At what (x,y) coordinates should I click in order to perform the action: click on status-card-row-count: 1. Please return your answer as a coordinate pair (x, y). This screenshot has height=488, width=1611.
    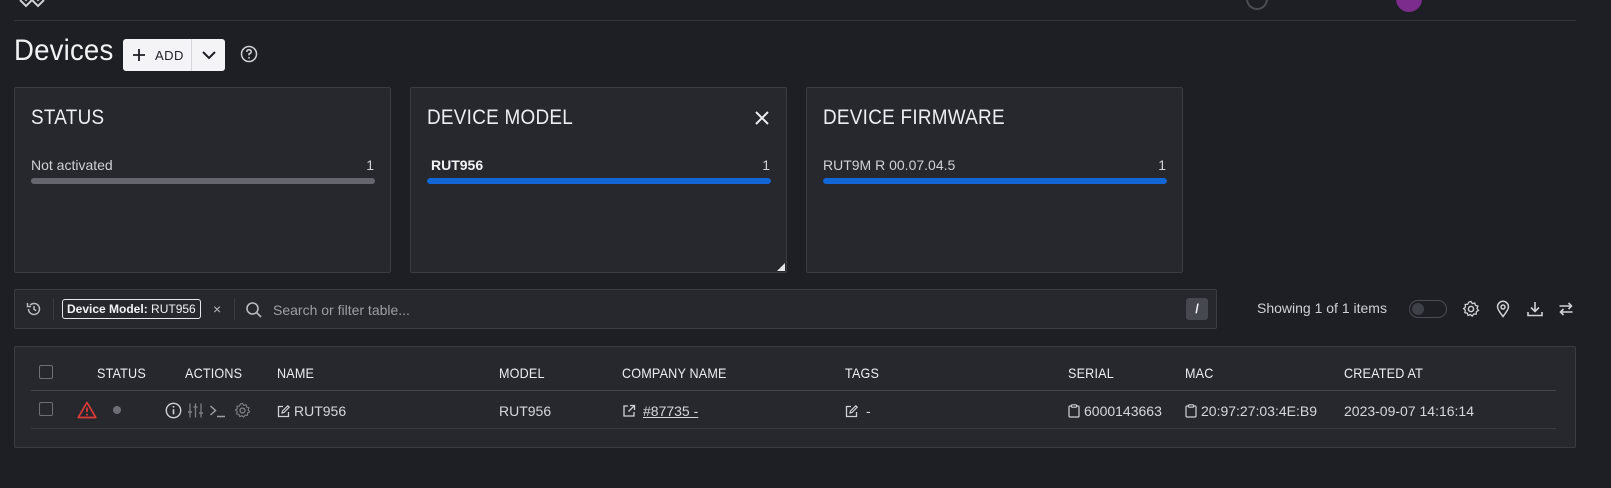
    Looking at the image, I should click on (370, 165).